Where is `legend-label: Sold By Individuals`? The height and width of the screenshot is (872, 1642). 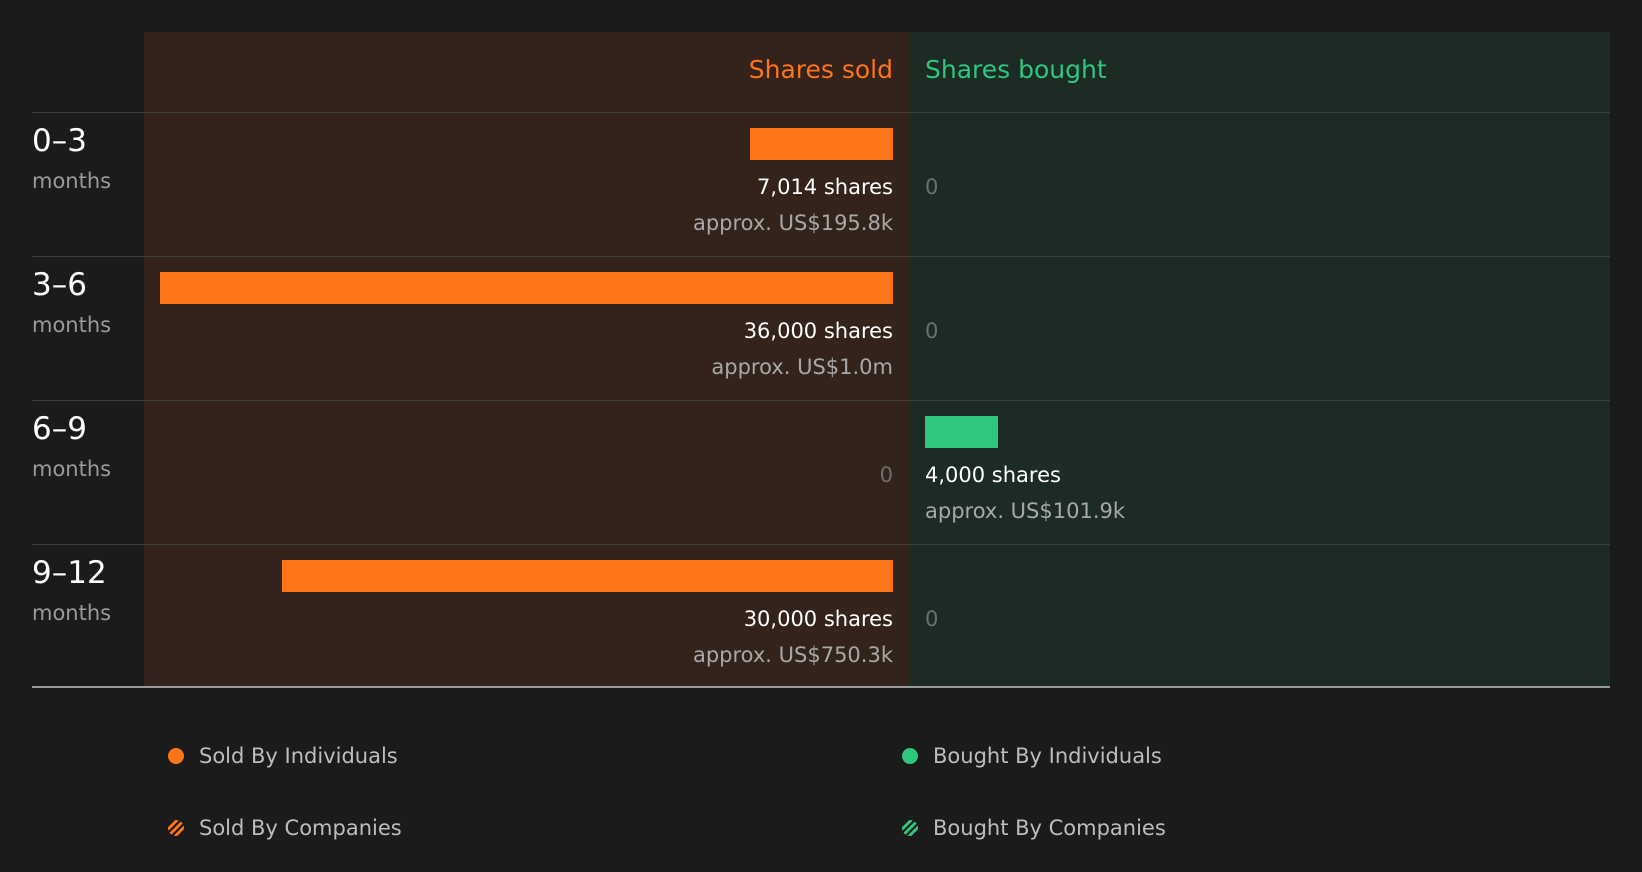 legend-label: Sold By Individuals is located at coordinates (298, 756).